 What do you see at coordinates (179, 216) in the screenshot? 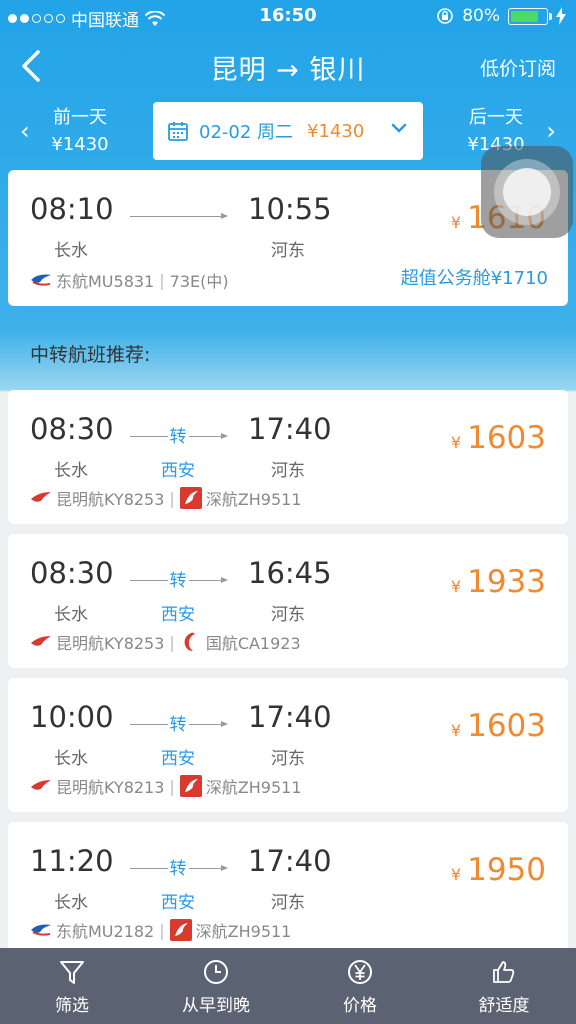
I see `route-line` at bounding box center [179, 216].